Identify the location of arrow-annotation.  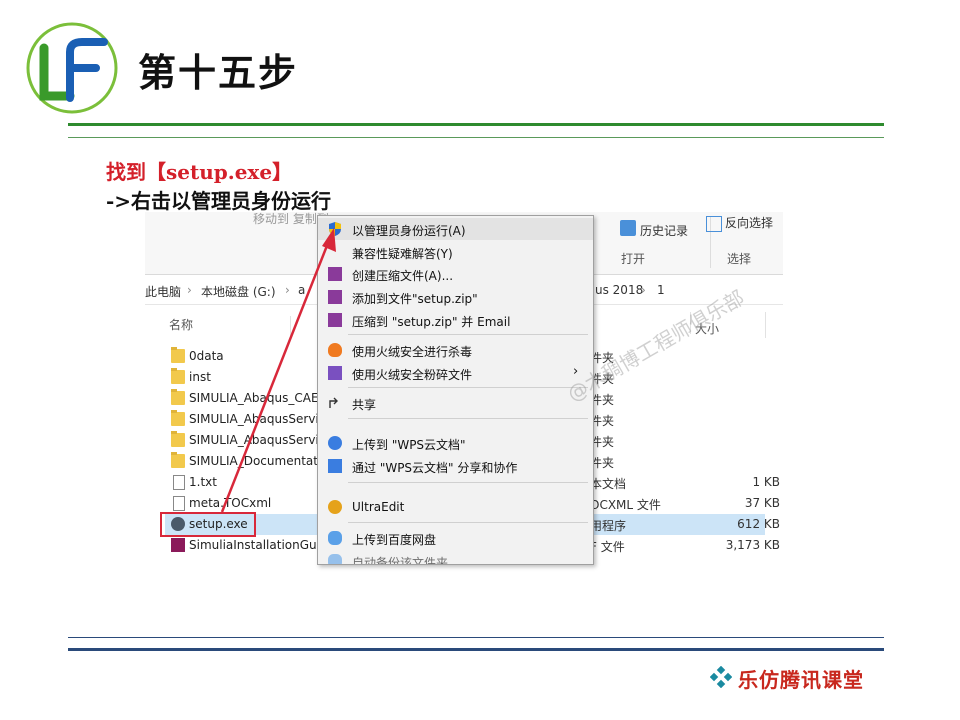
(278, 370).